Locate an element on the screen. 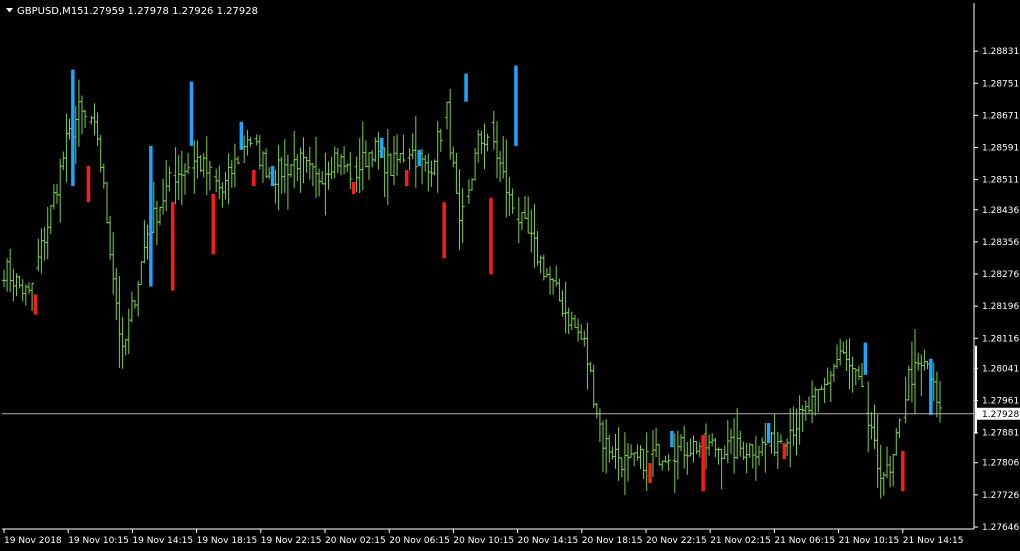  price-tick-label: 1.28276 is located at coordinates (1000, 275).